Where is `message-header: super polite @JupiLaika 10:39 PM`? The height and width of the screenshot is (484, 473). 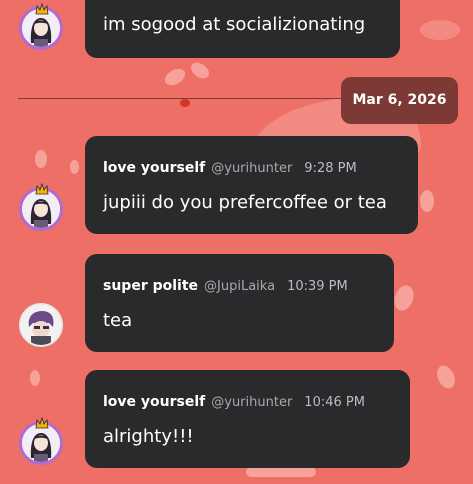
message-header: super polite @JupiLaika 10:39 PM is located at coordinates (225, 286).